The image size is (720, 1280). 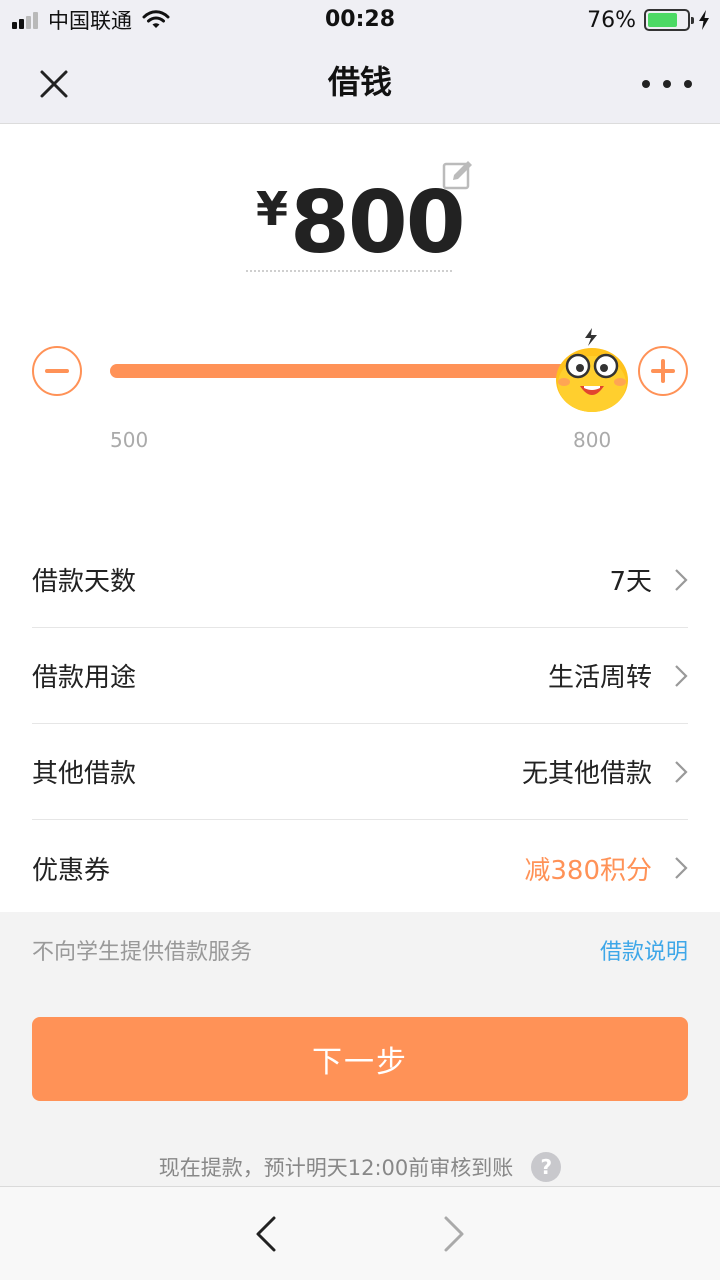 I want to click on close-button, so click(x=54, y=84).